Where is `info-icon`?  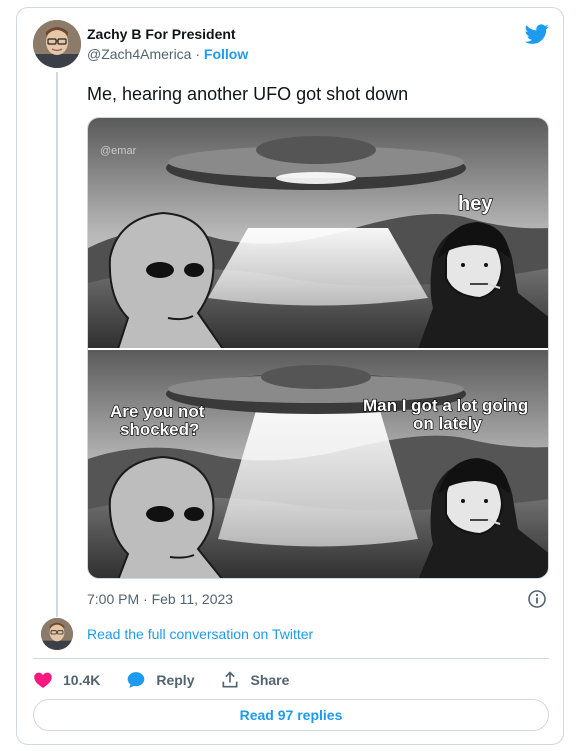
info-icon is located at coordinates (537, 599).